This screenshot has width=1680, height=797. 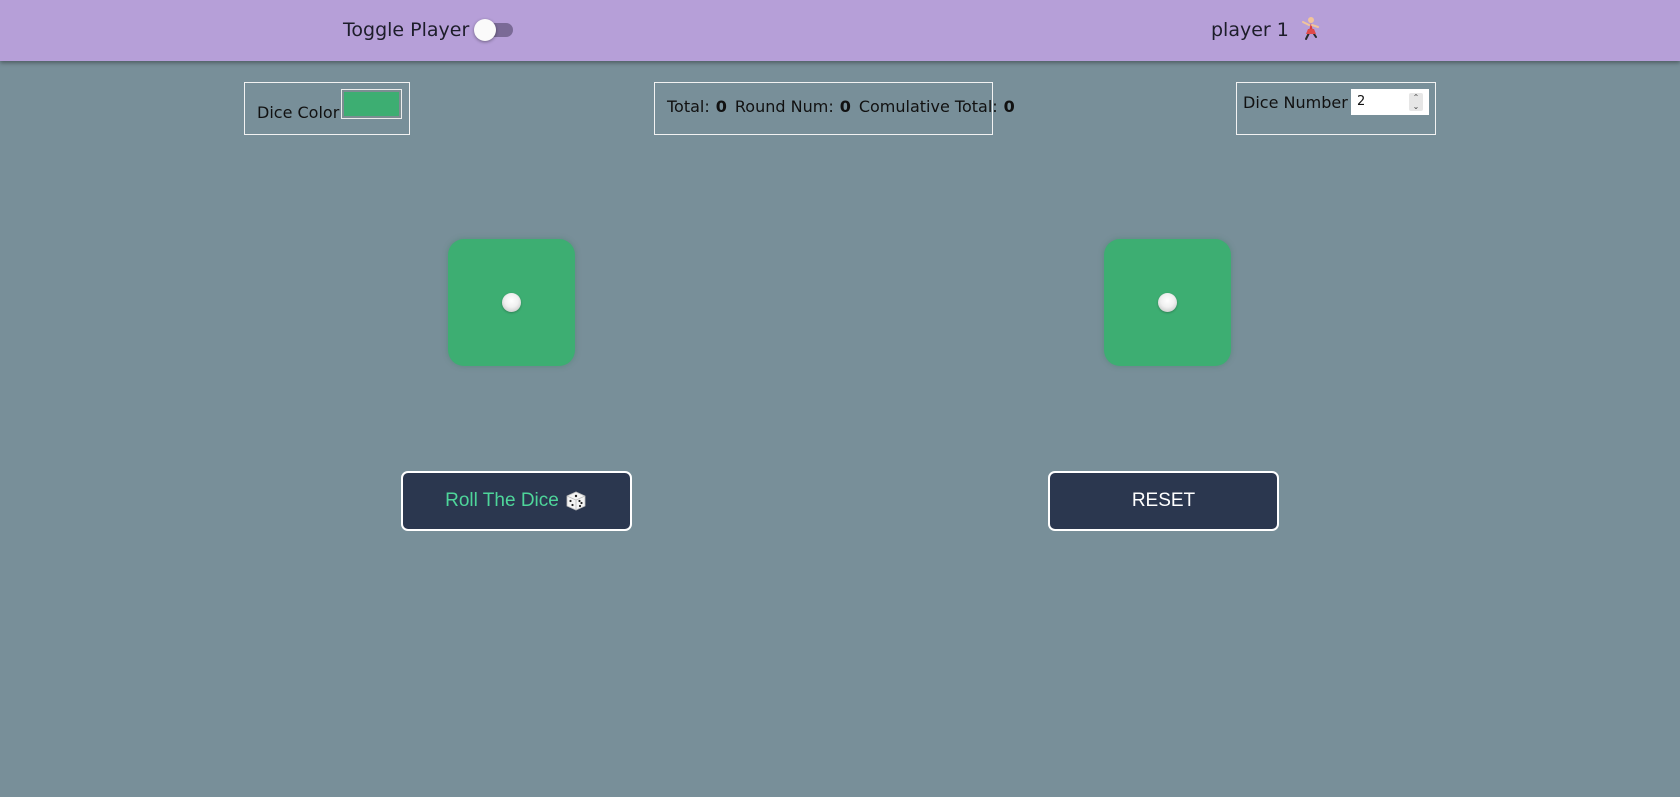 I want to click on stats-line: Total: 0 Round Num: 0 Comulative Total: 0, so click(x=845, y=106).